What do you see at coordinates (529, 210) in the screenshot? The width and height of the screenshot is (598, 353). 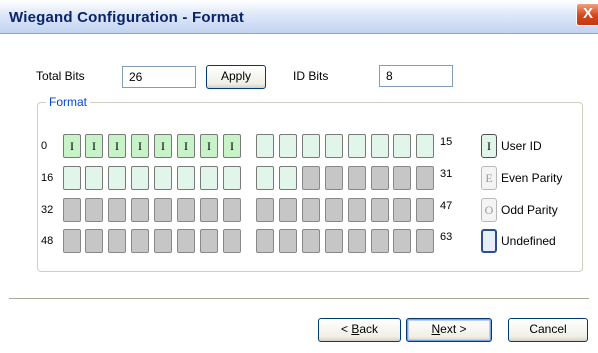 I see `odd-parity-legend-label: Odd Parity` at bounding box center [529, 210].